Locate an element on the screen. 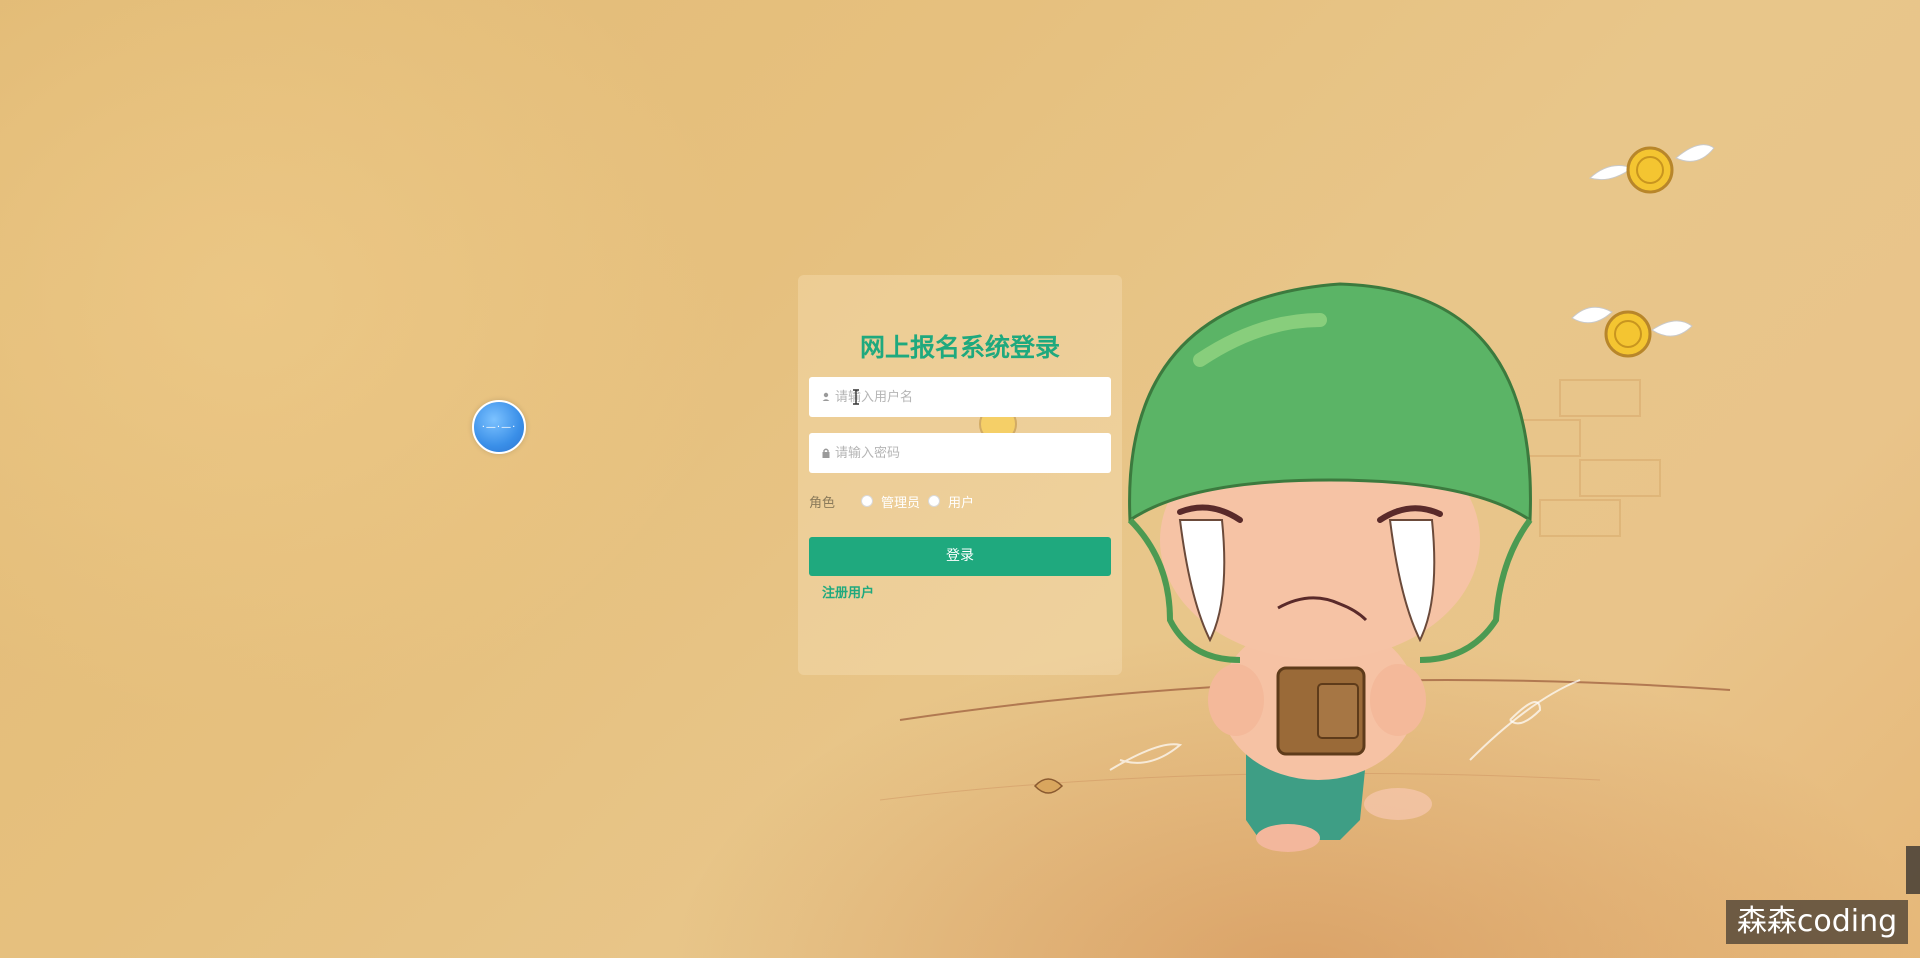 Image resolution: width=1920 pixels, height=958 pixels. username-input is located at coordinates (970, 397).